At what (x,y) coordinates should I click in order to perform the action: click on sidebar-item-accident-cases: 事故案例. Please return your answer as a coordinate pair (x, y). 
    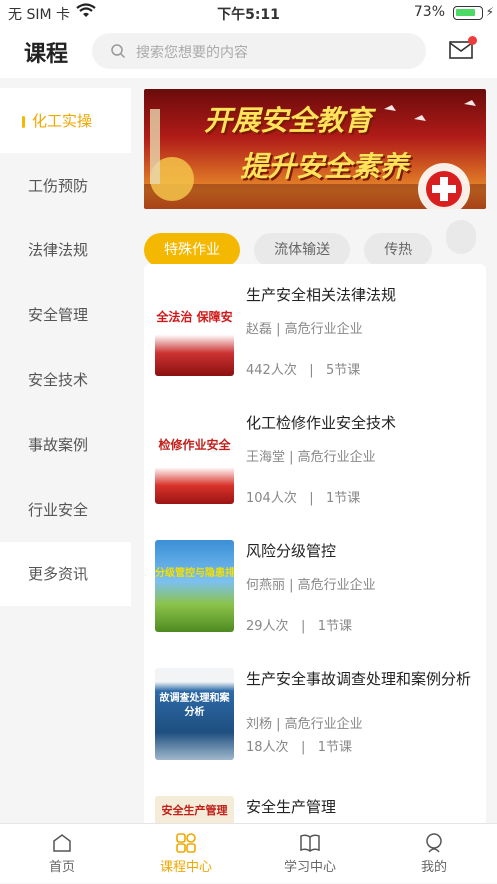
    Looking at the image, I should click on (65, 444).